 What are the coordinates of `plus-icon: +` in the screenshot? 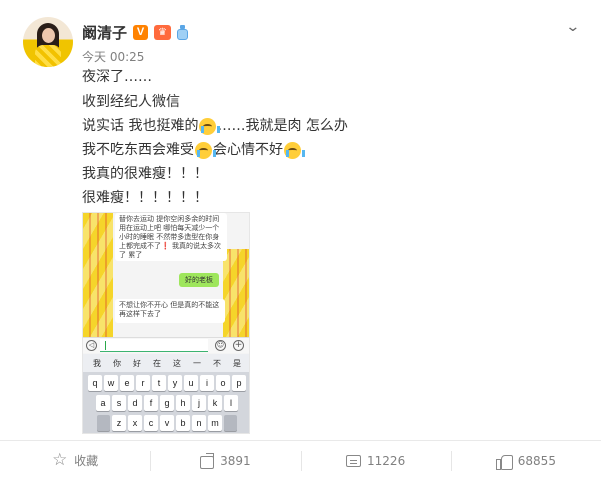 It's located at (238, 345).